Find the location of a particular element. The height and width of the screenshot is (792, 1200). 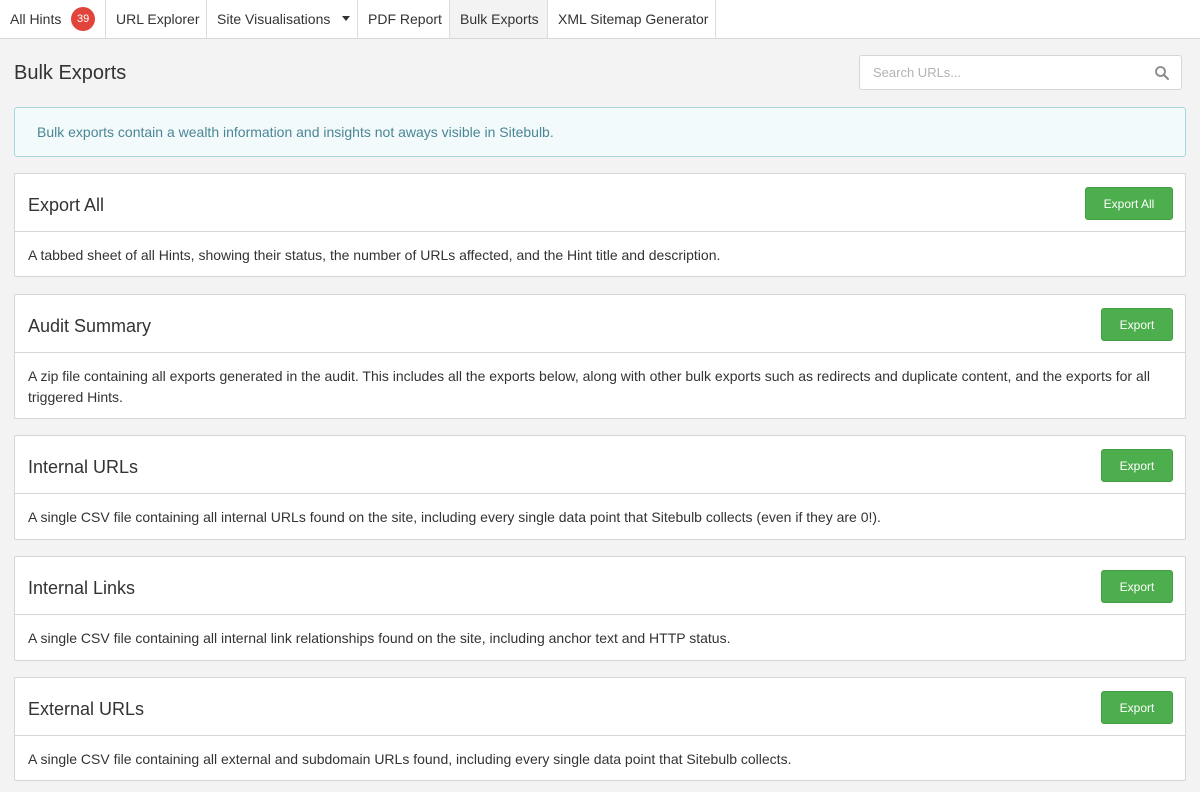

page-title: Bulk Exports is located at coordinates (70, 73).